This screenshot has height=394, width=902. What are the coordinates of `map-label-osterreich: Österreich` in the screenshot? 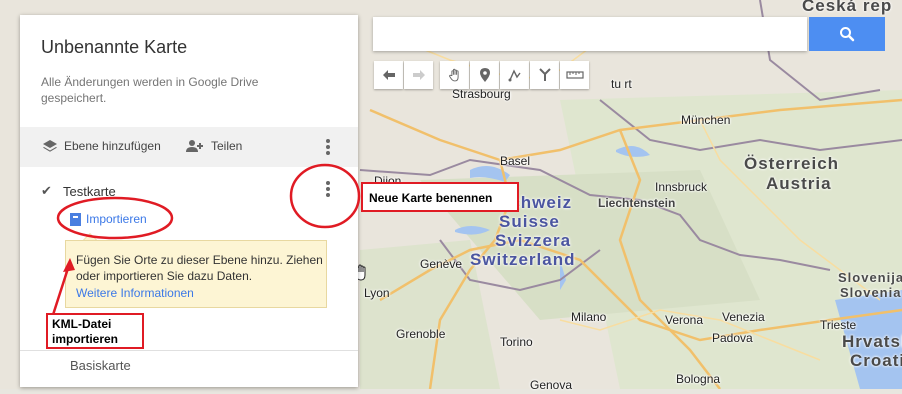 It's located at (792, 163).